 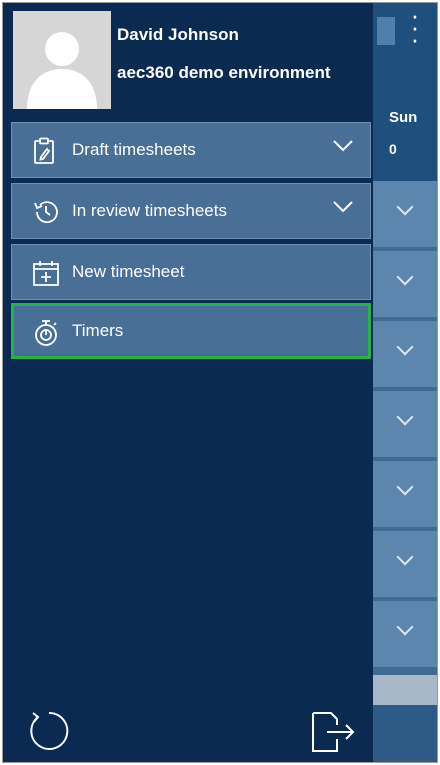 What do you see at coordinates (47, 731) in the screenshot?
I see `refresh-icon` at bounding box center [47, 731].